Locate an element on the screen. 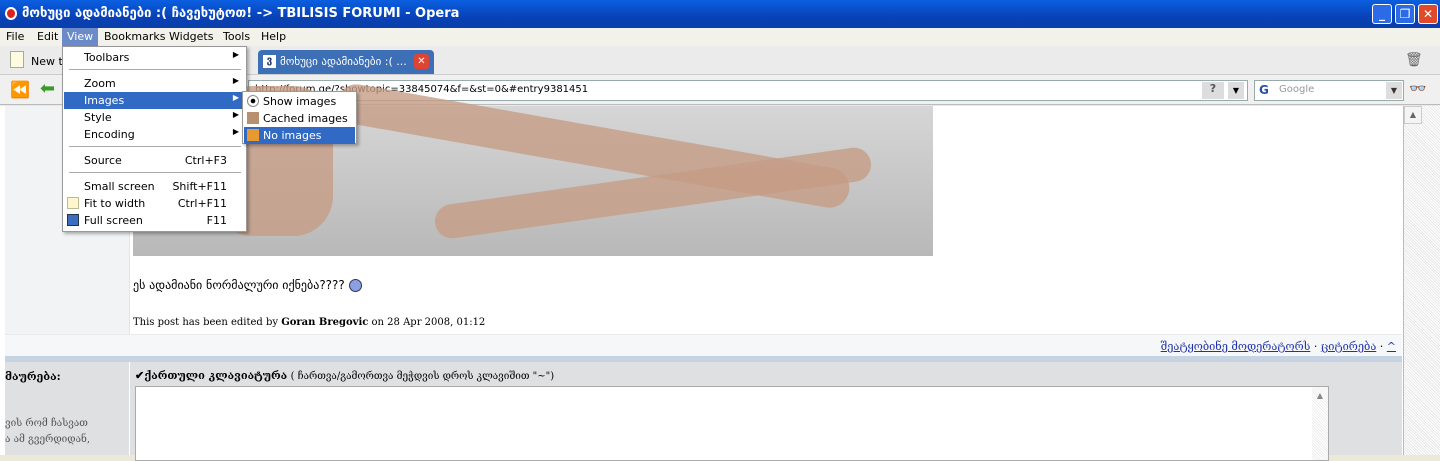 Image resolution: width=1440 pixels, height=461 pixels. menu-file: File is located at coordinates (15, 36).